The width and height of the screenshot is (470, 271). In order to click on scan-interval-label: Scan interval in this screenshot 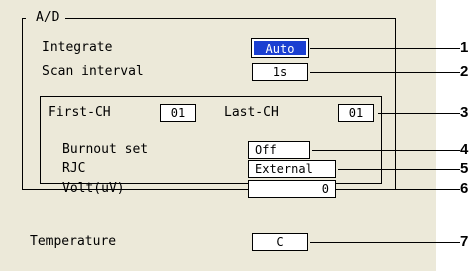, I will do `click(93, 71)`.